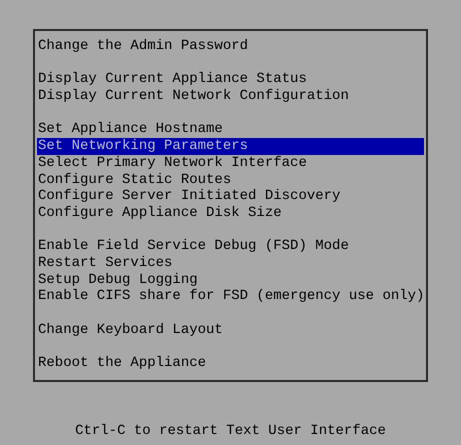 The height and width of the screenshot is (445, 461). Describe the element at coordinates (230, 146) in the screenshot. I see `menu-item: Set Networking Parameters` at that location.